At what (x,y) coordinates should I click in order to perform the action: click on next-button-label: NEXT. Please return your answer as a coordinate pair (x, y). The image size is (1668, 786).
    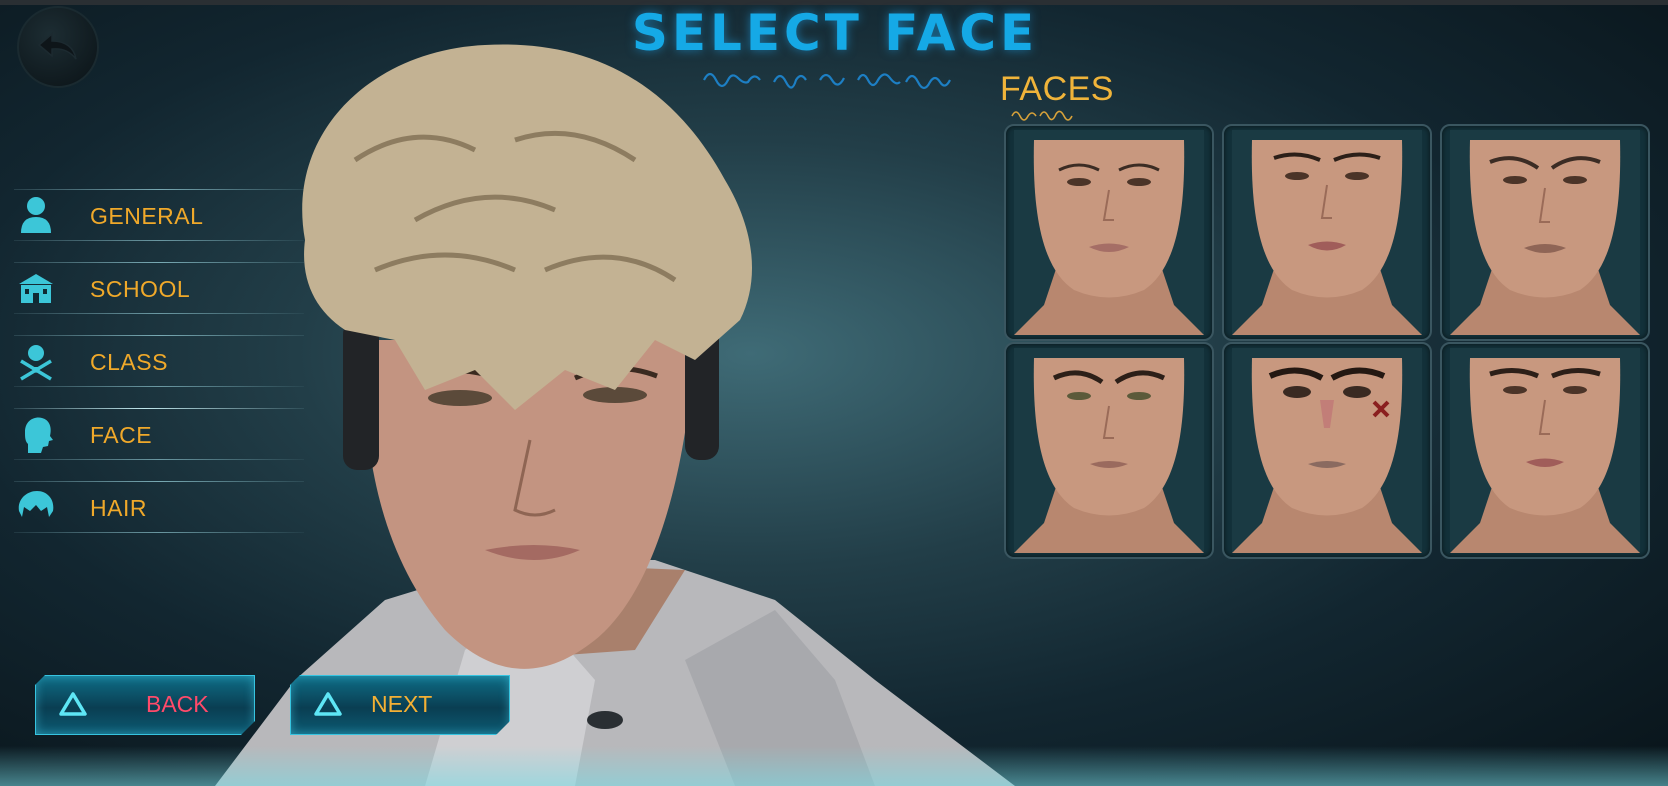
    Looking at the image, I should click on (402, 704).